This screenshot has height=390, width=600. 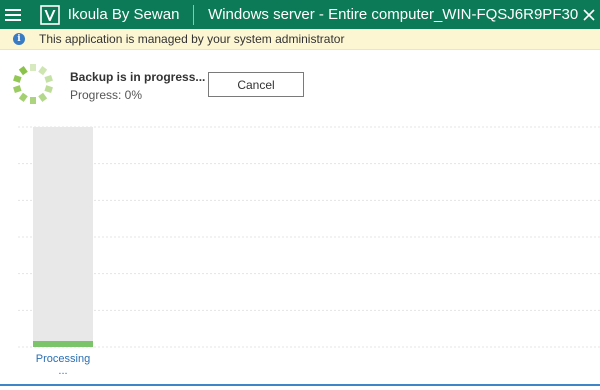 What do you see at coordinates (13, 14) in the screenshot?
I see `hamburger-menu-icon` at bounding box center [13, 14].